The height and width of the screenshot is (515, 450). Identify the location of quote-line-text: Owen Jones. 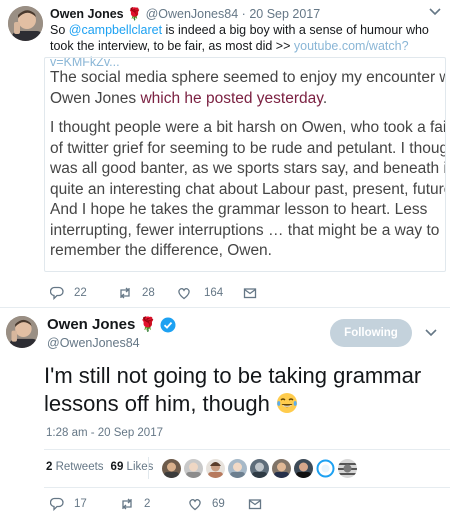
(95, 98).